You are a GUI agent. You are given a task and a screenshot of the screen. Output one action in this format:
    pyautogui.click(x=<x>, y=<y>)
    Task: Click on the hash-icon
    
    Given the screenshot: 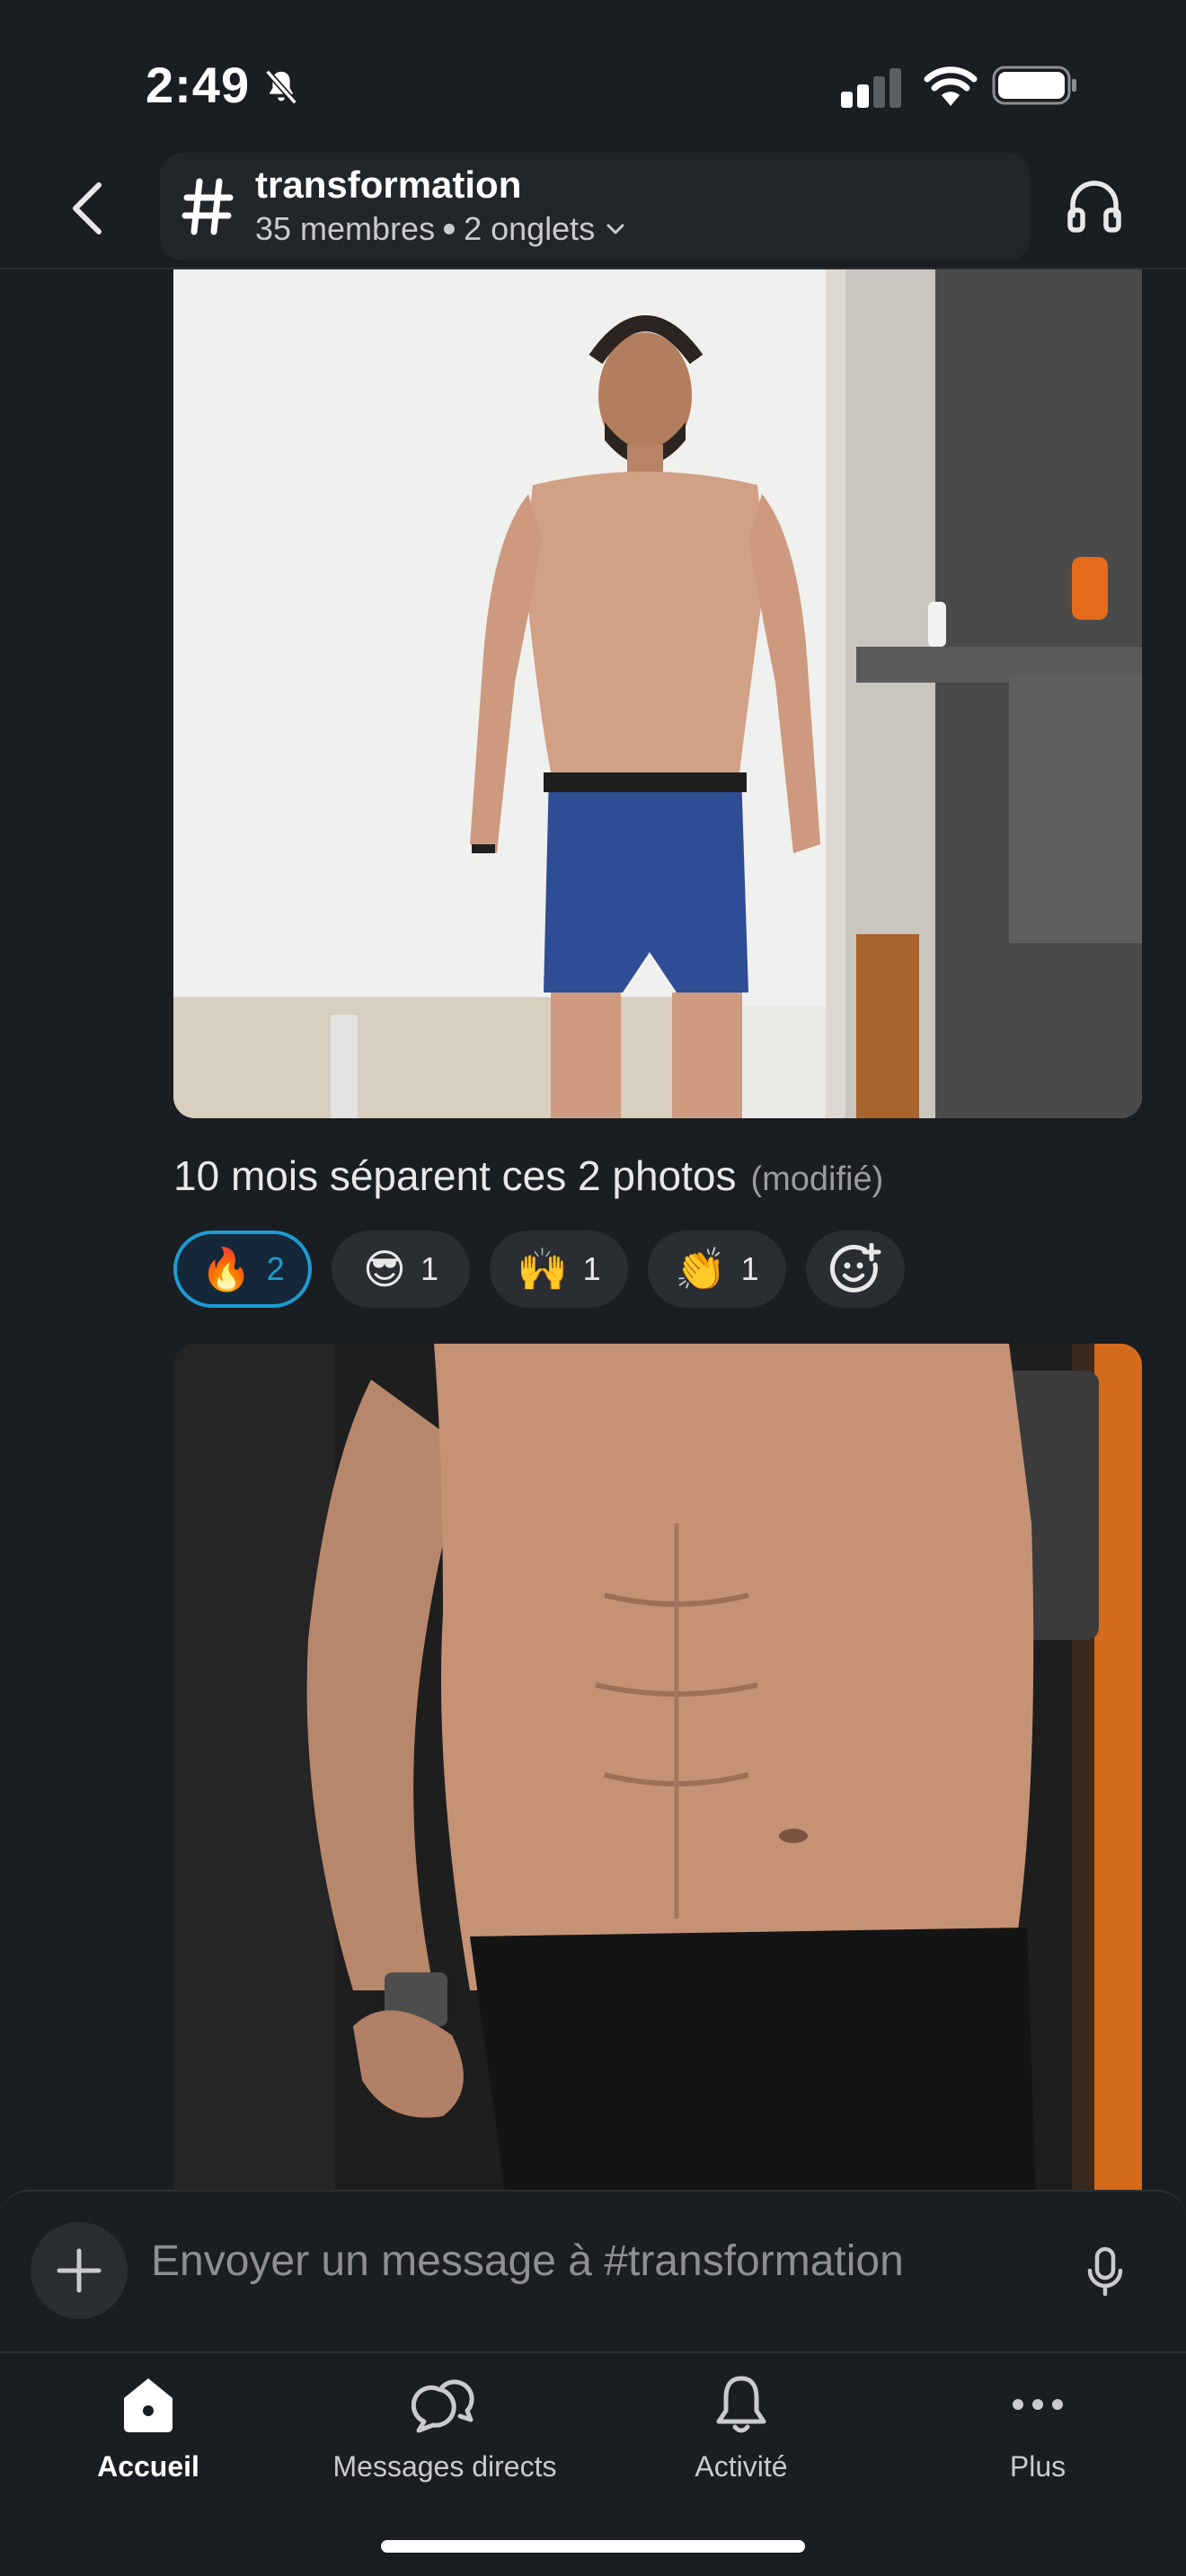 What is the action you would take?
    pyautogui.click(x=207, y=206)
    